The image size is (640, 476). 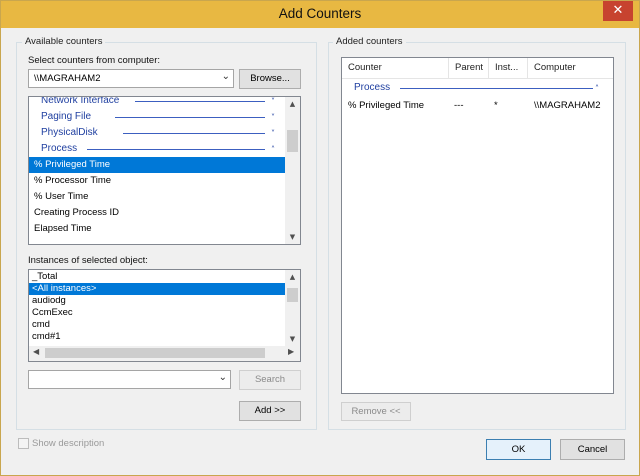 What do you see at coordinates (36, 351) in the screenshot?
I see `scroll-left-icon: ◀` at bounding box center [36, 351].